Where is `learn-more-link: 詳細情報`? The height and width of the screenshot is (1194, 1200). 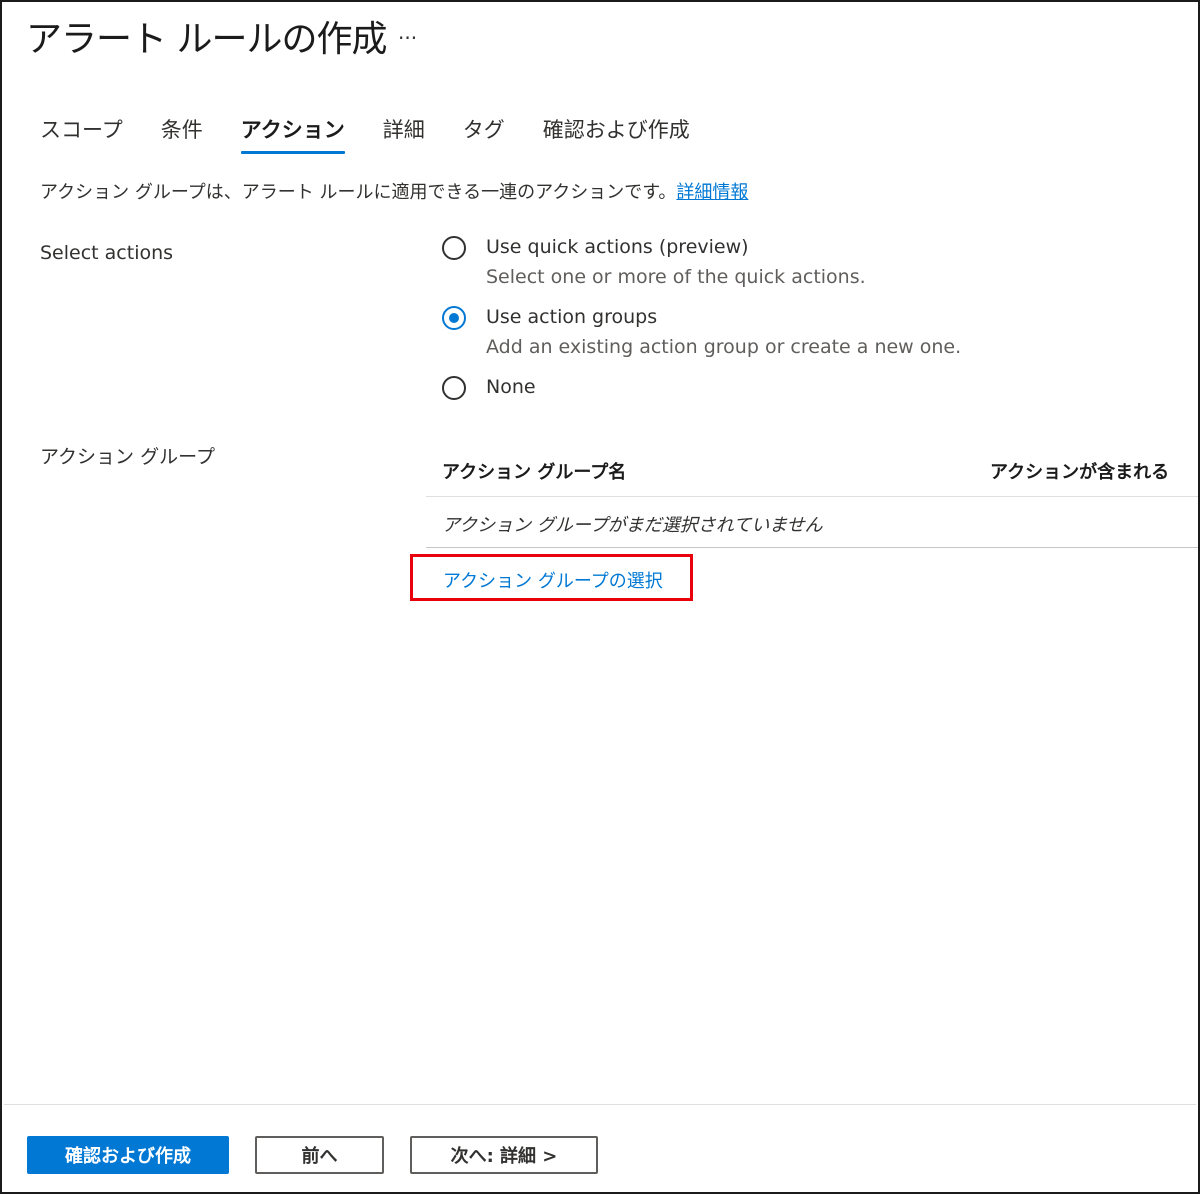 learn-more-link: 詳細情報 is located at coordinates (712, 192).